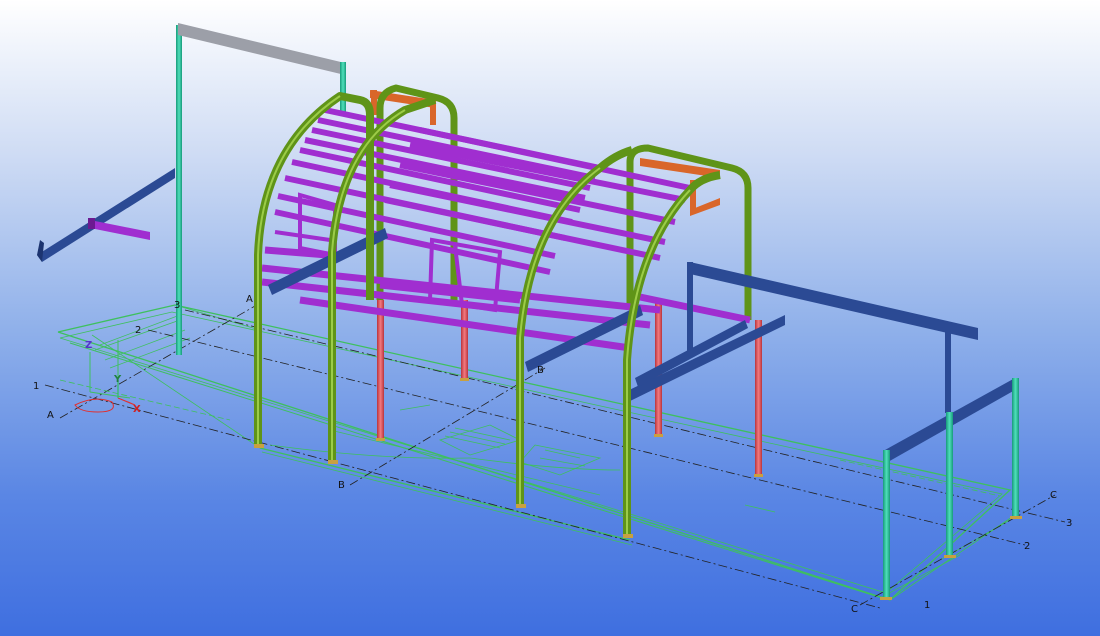  Describe the element at coordinates (88, 345) in the screenshot. I see `axis-z-label: Z` at that location.